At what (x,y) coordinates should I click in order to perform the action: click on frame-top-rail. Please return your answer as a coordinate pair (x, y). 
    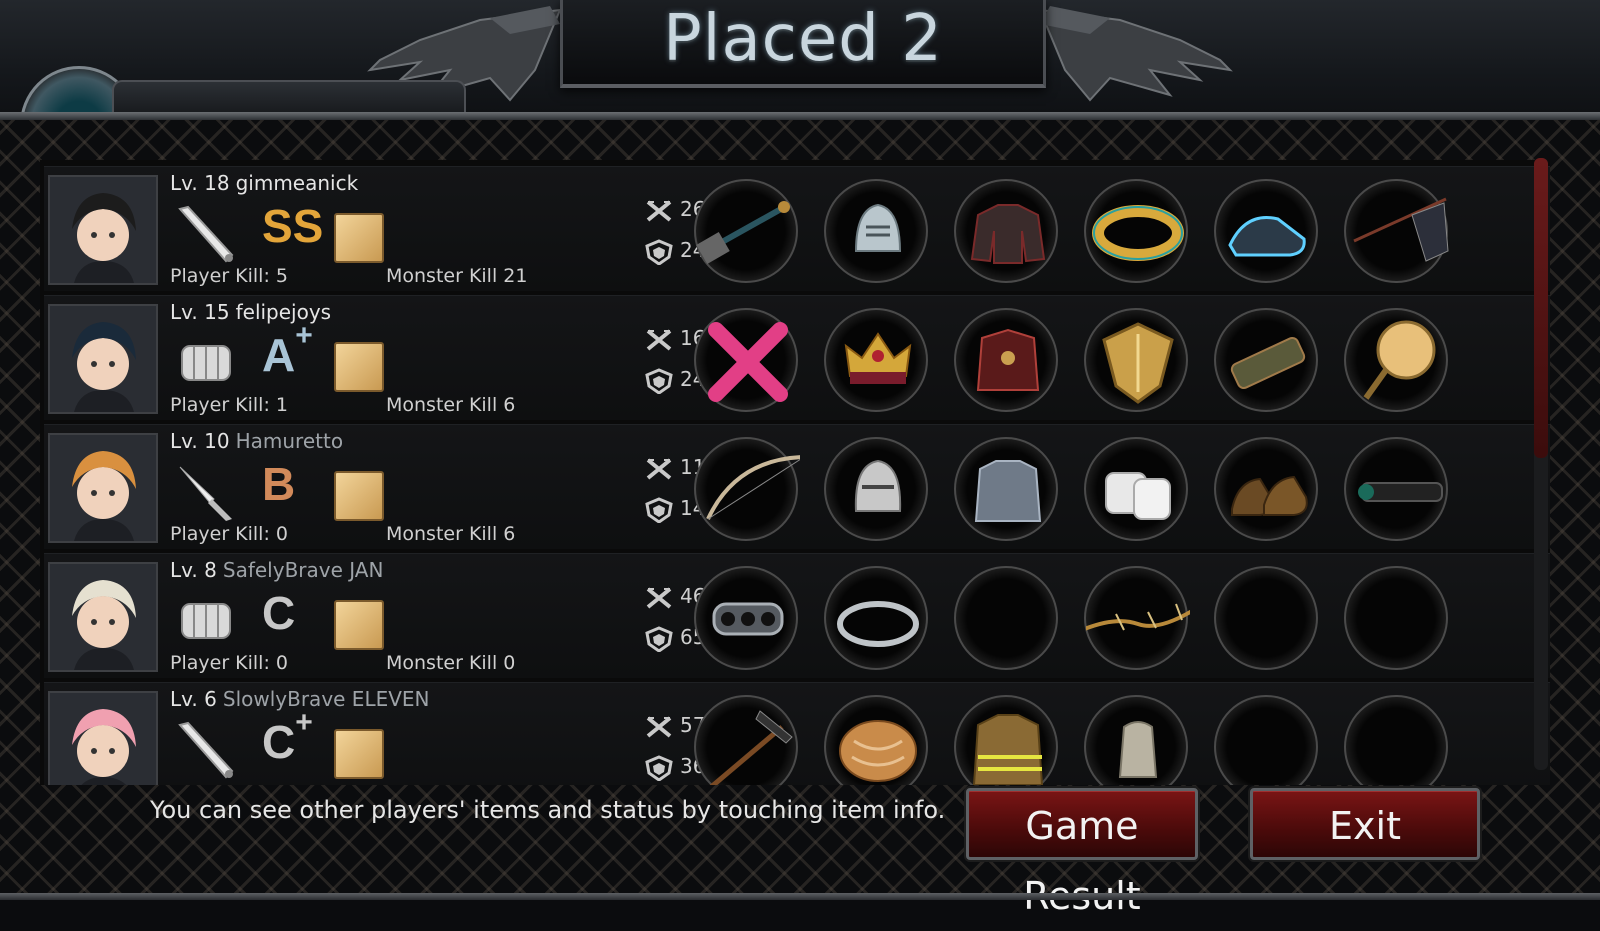
    Looking at the image, I should click on (800, 116).